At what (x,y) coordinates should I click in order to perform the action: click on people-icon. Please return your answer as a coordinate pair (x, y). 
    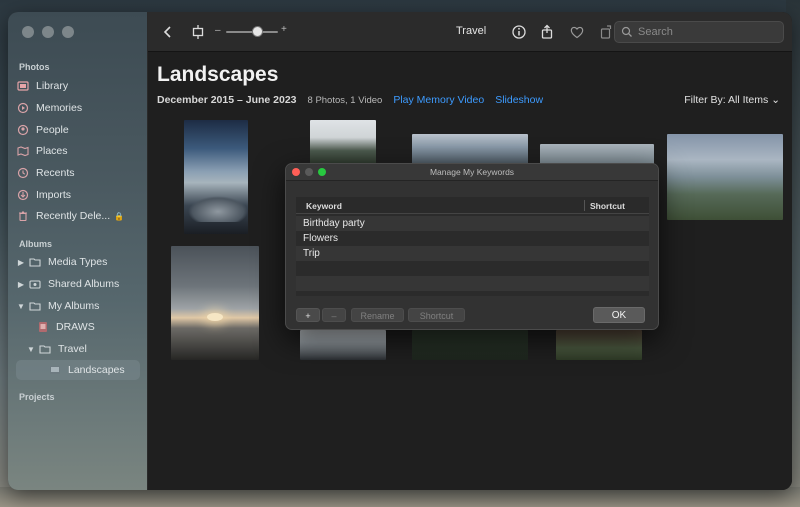
    Looking at the image, I should click on (23, 130).